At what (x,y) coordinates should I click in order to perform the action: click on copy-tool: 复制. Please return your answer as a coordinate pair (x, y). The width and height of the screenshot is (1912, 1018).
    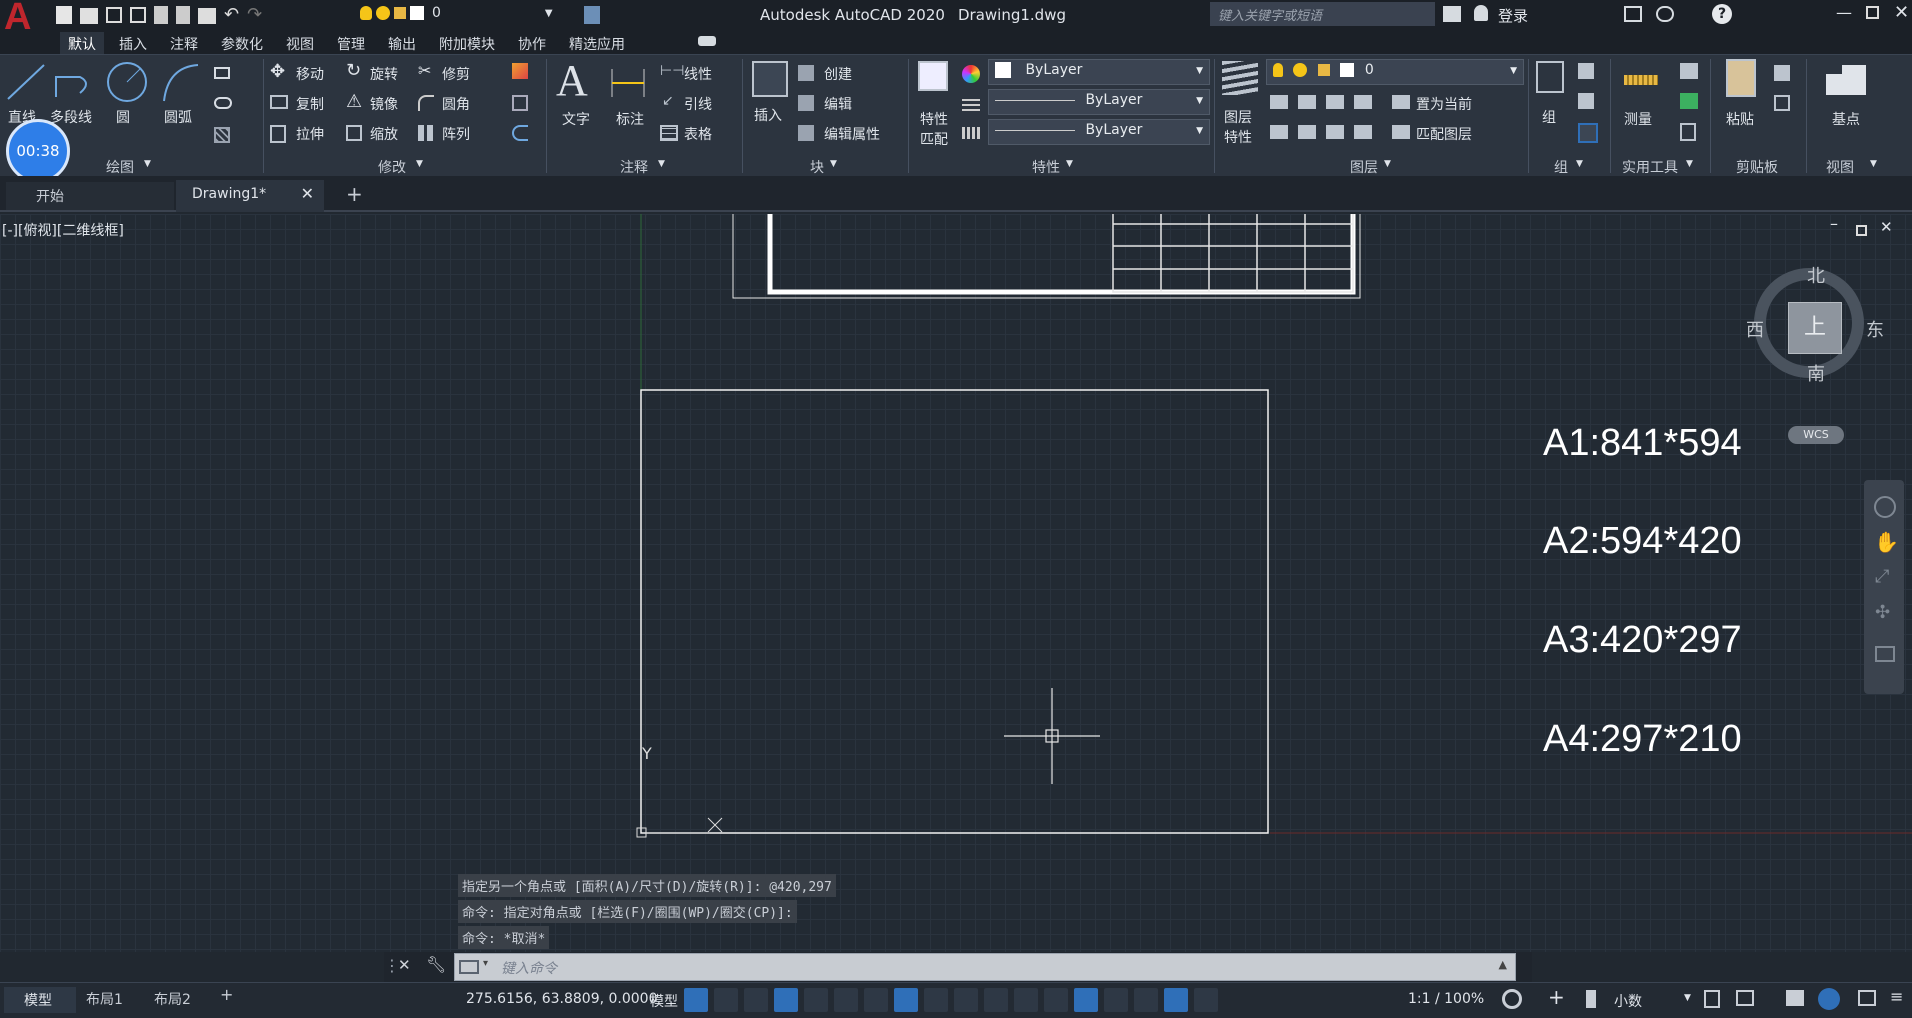
    Looking at the image, I should click on (310, 104).